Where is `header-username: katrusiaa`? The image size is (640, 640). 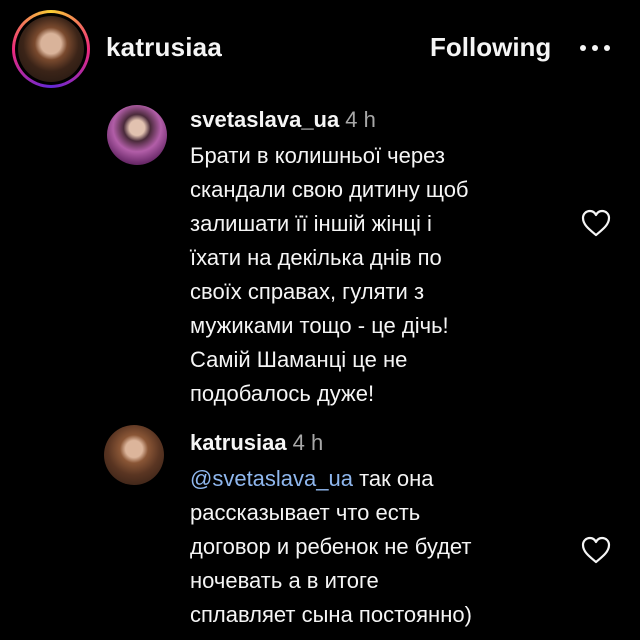 header-username: katrusiaa is located at coordinates (164, 47).